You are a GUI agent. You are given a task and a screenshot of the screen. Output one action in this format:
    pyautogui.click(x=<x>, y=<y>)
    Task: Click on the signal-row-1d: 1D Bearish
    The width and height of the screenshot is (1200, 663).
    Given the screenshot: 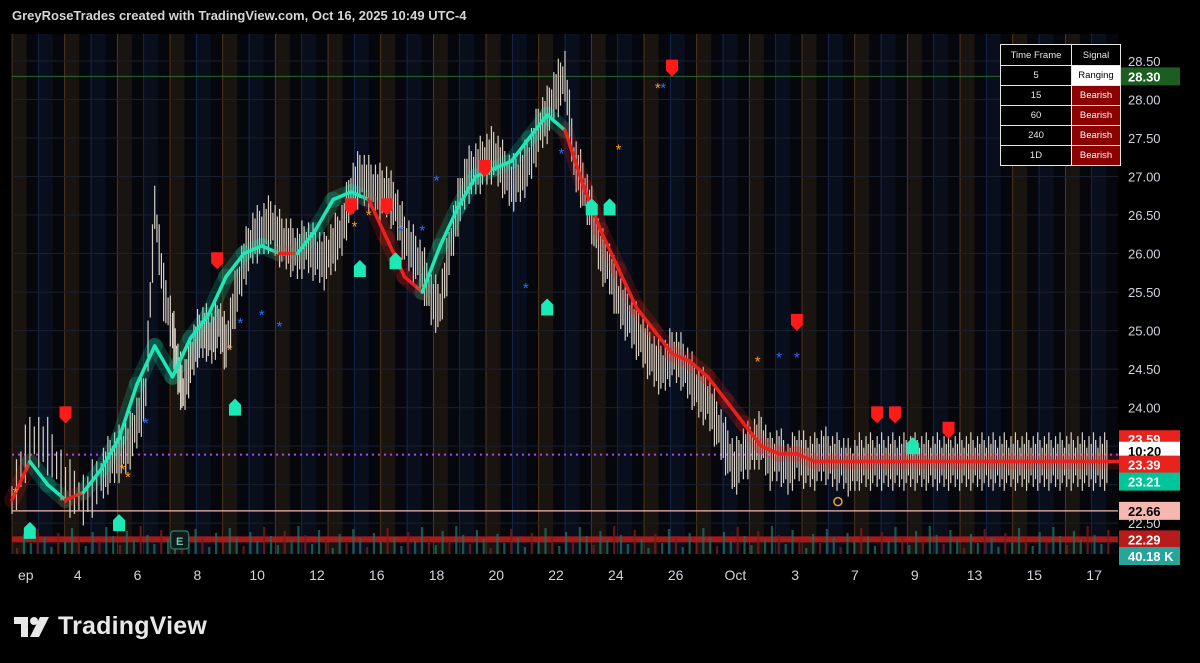 What is the action you would take?
    pyautogui.click(x=1060, y=155)
    